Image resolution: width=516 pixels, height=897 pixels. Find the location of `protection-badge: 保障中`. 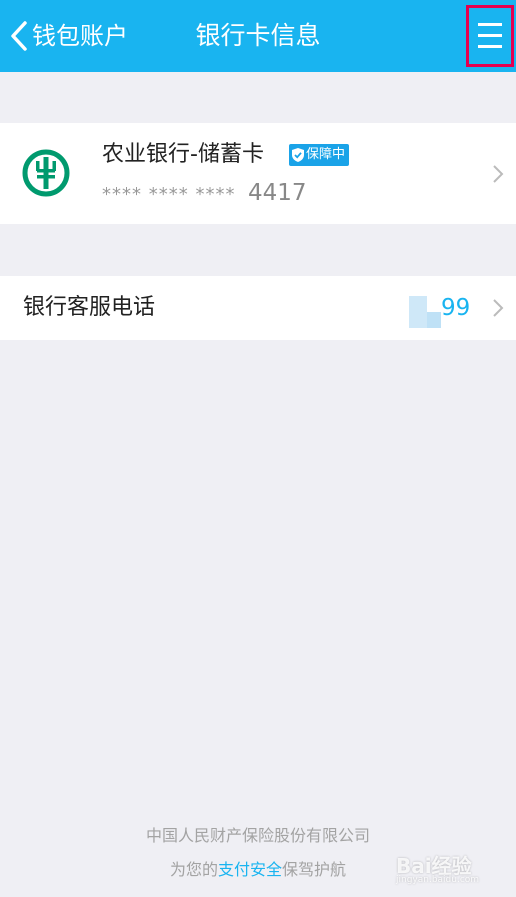

protection-badge: 保障中 is located at coordinates (319, 155).